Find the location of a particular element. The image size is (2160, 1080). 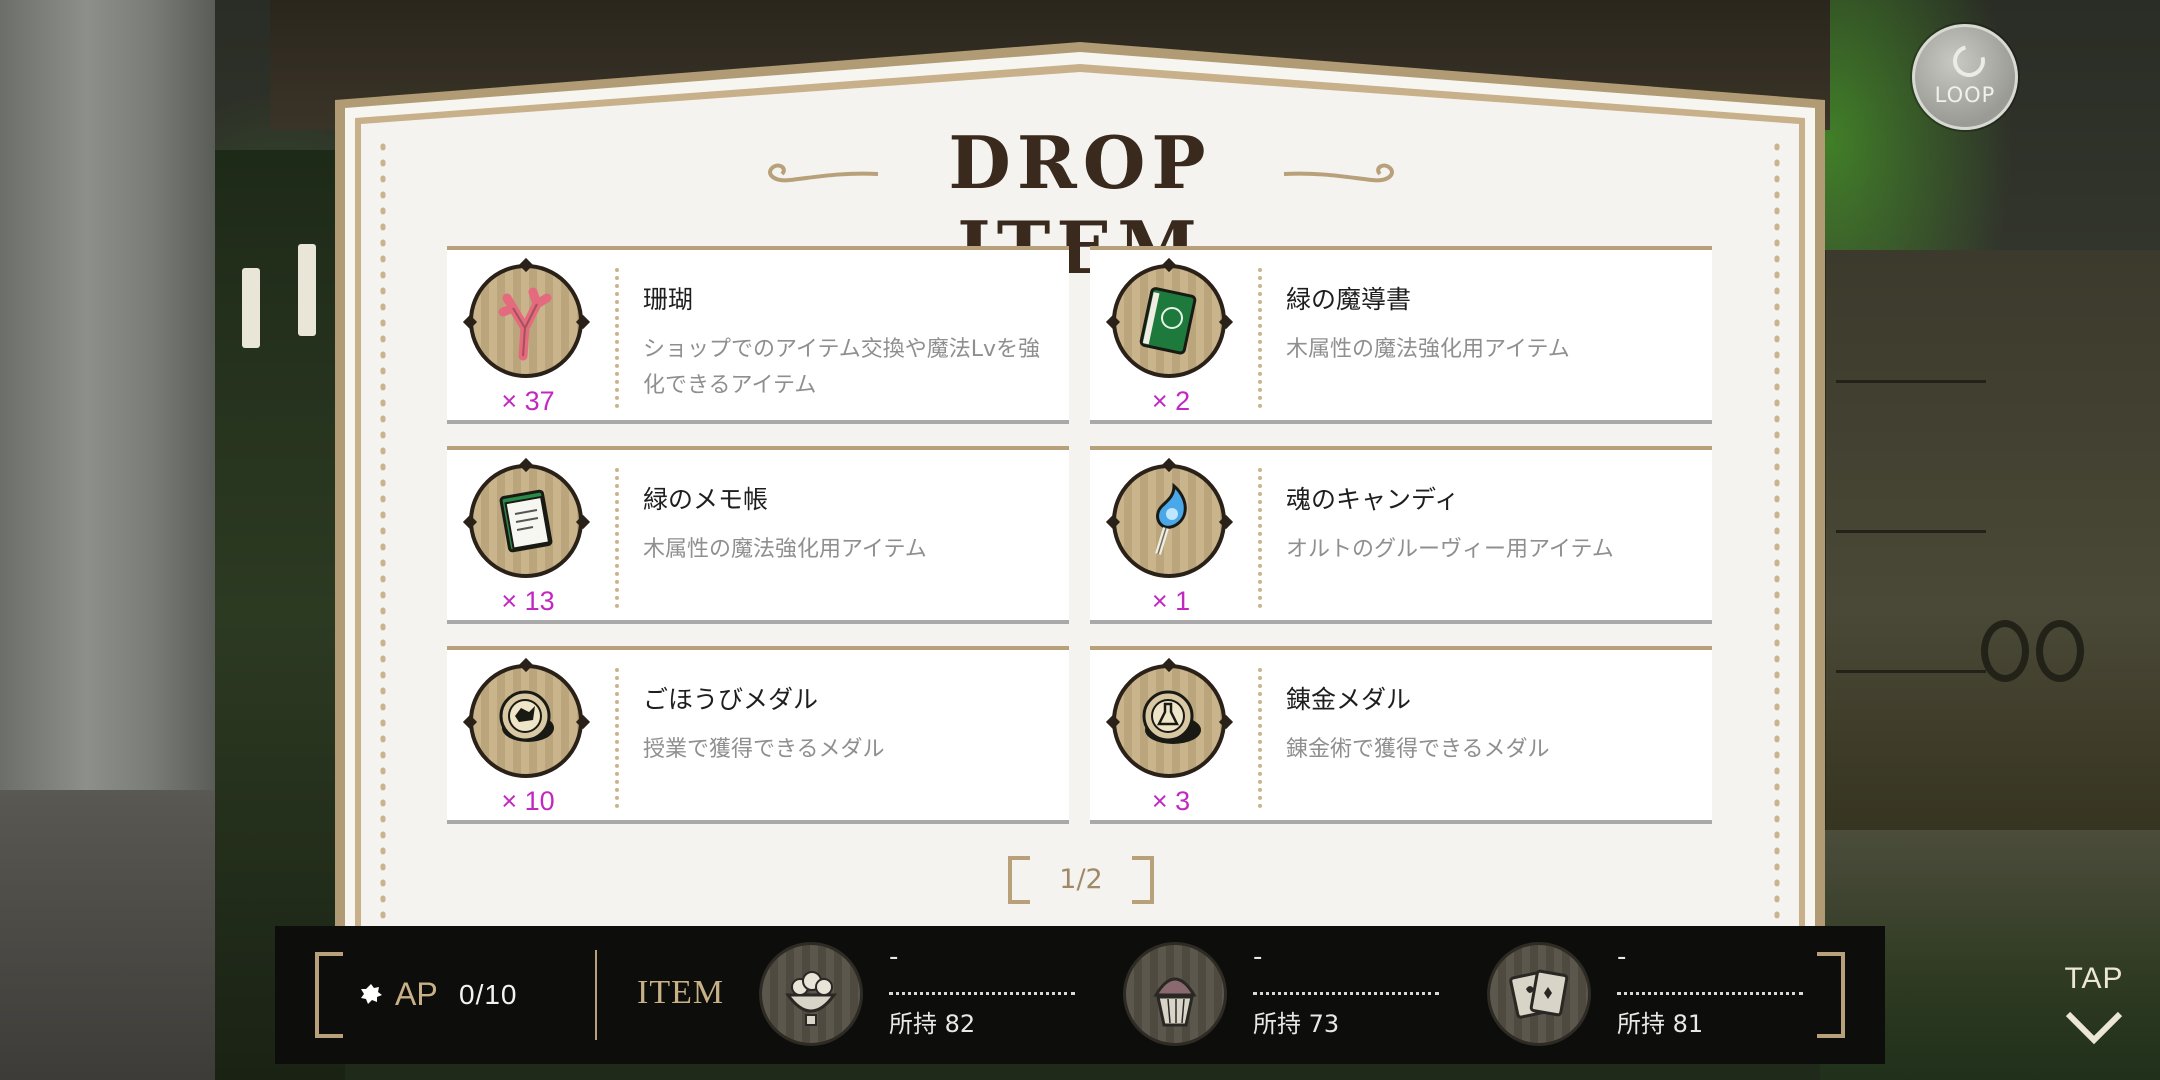

bottom-status-bar: AP 0/10 ITEM - 所持 82 - 所持 73 - 所持 81 is located at coordinates (1080, 995).